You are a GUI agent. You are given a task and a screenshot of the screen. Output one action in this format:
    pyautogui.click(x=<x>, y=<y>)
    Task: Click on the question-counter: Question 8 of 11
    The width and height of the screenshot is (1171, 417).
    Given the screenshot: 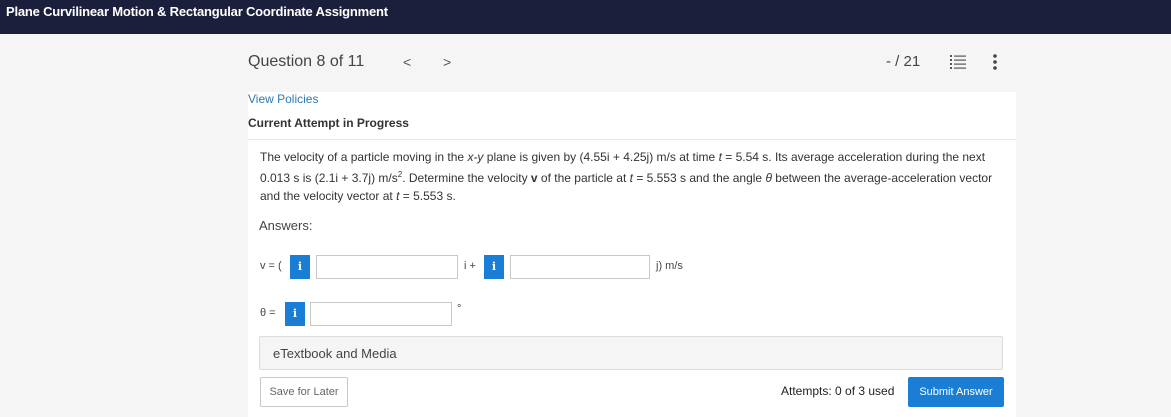 What is the action you would take?
    pyautogui.click(x=306, y=61)
    